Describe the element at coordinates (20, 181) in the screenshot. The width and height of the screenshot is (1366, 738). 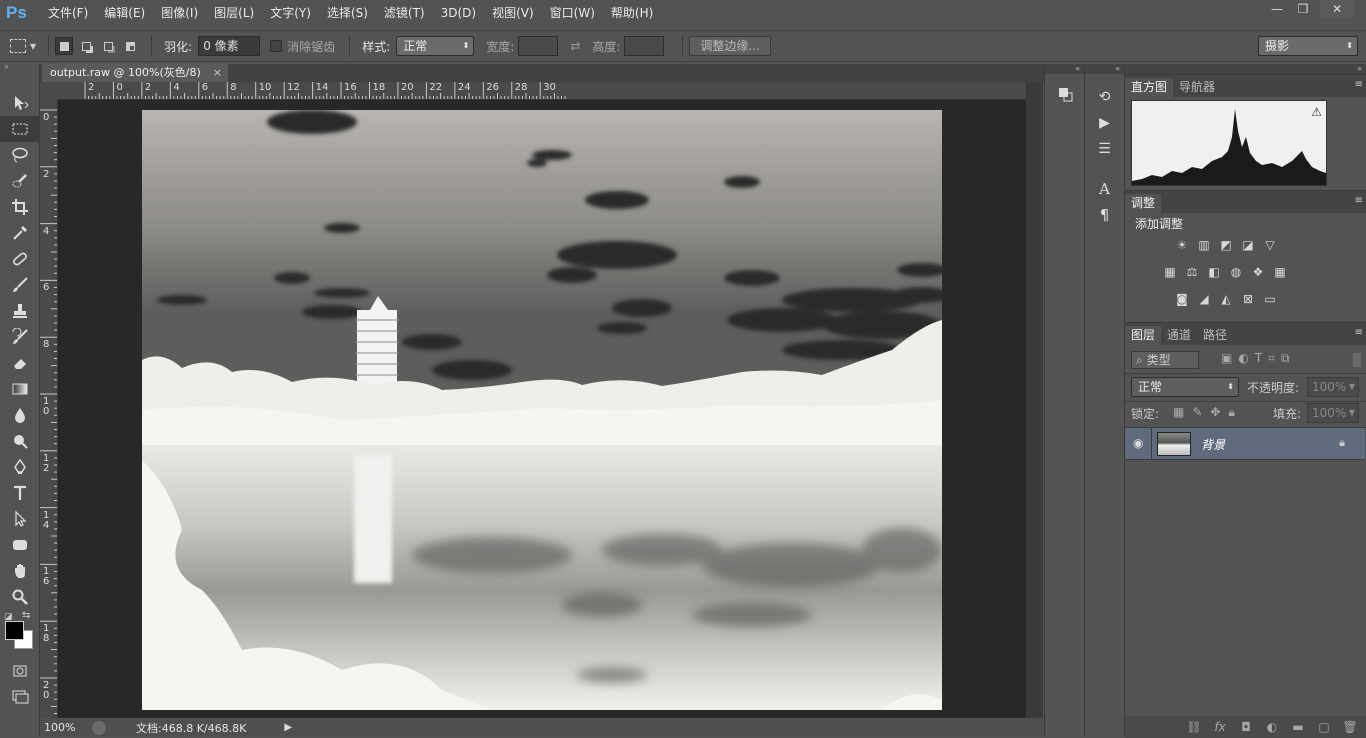
I see `quick-selection-tool` at that location.